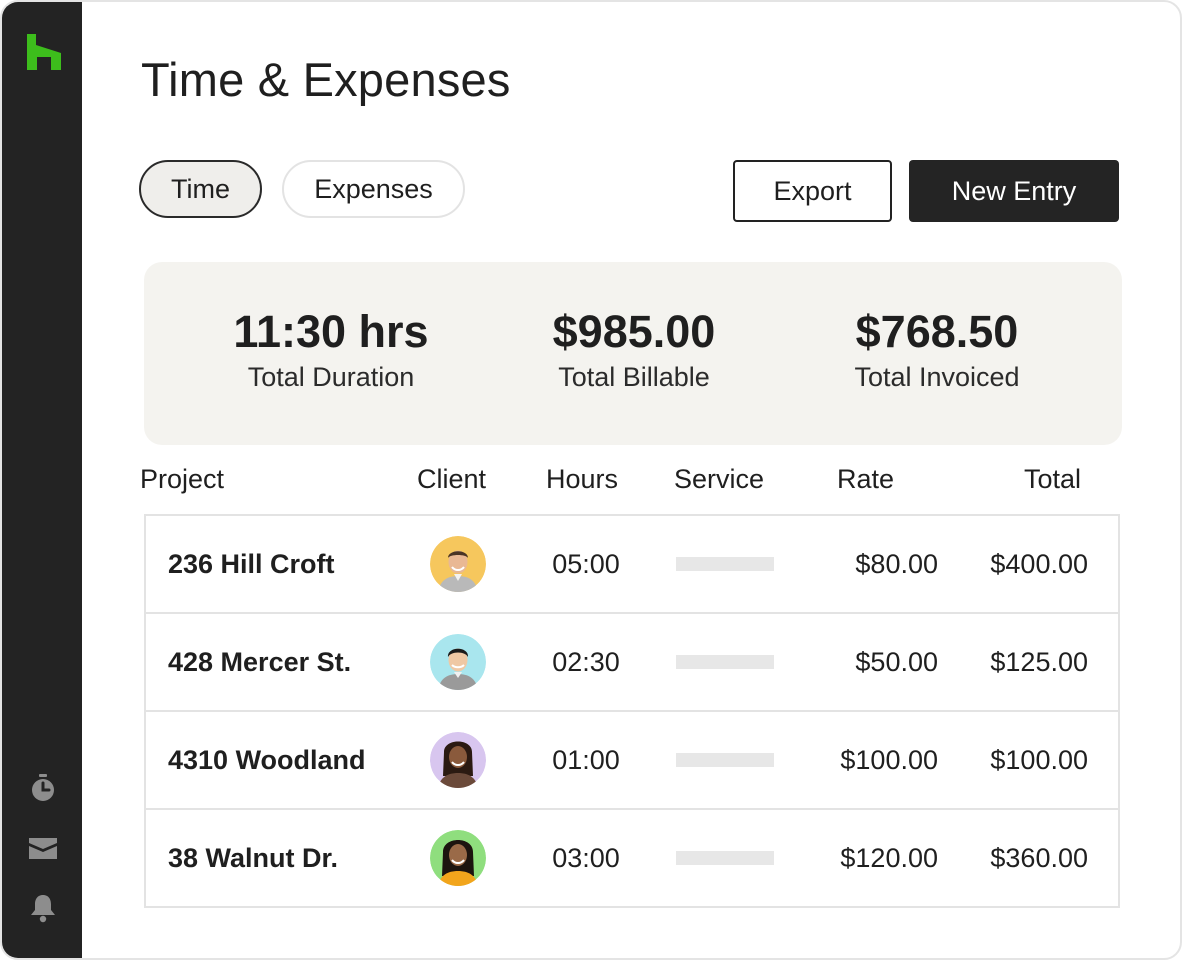  What do you see at coordinates (43, 908) in the screenshot?
I see `bell-icon` at bounding box center [43, 908].